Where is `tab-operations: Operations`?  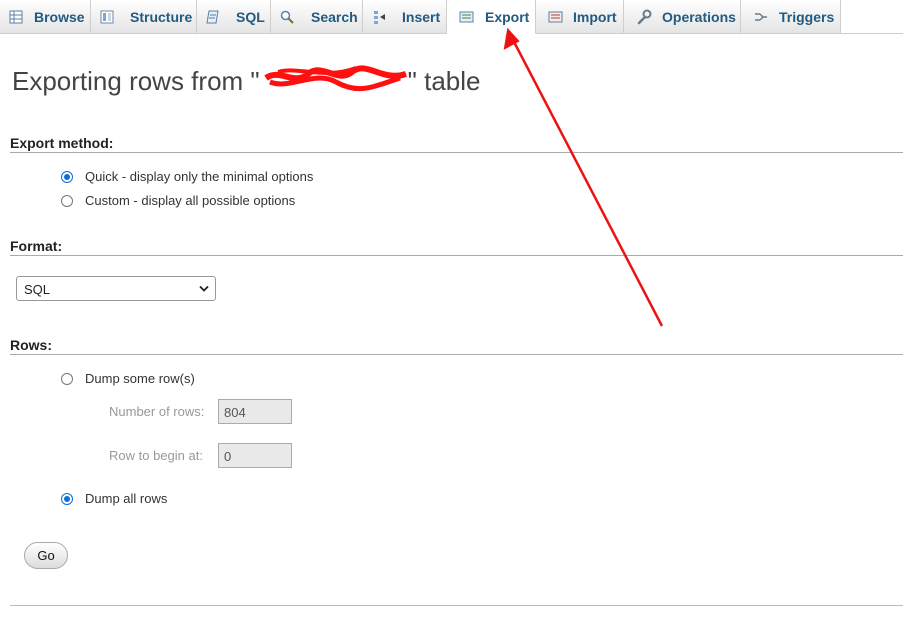 tab-operations: Operations is located at coordinates (682, 16).